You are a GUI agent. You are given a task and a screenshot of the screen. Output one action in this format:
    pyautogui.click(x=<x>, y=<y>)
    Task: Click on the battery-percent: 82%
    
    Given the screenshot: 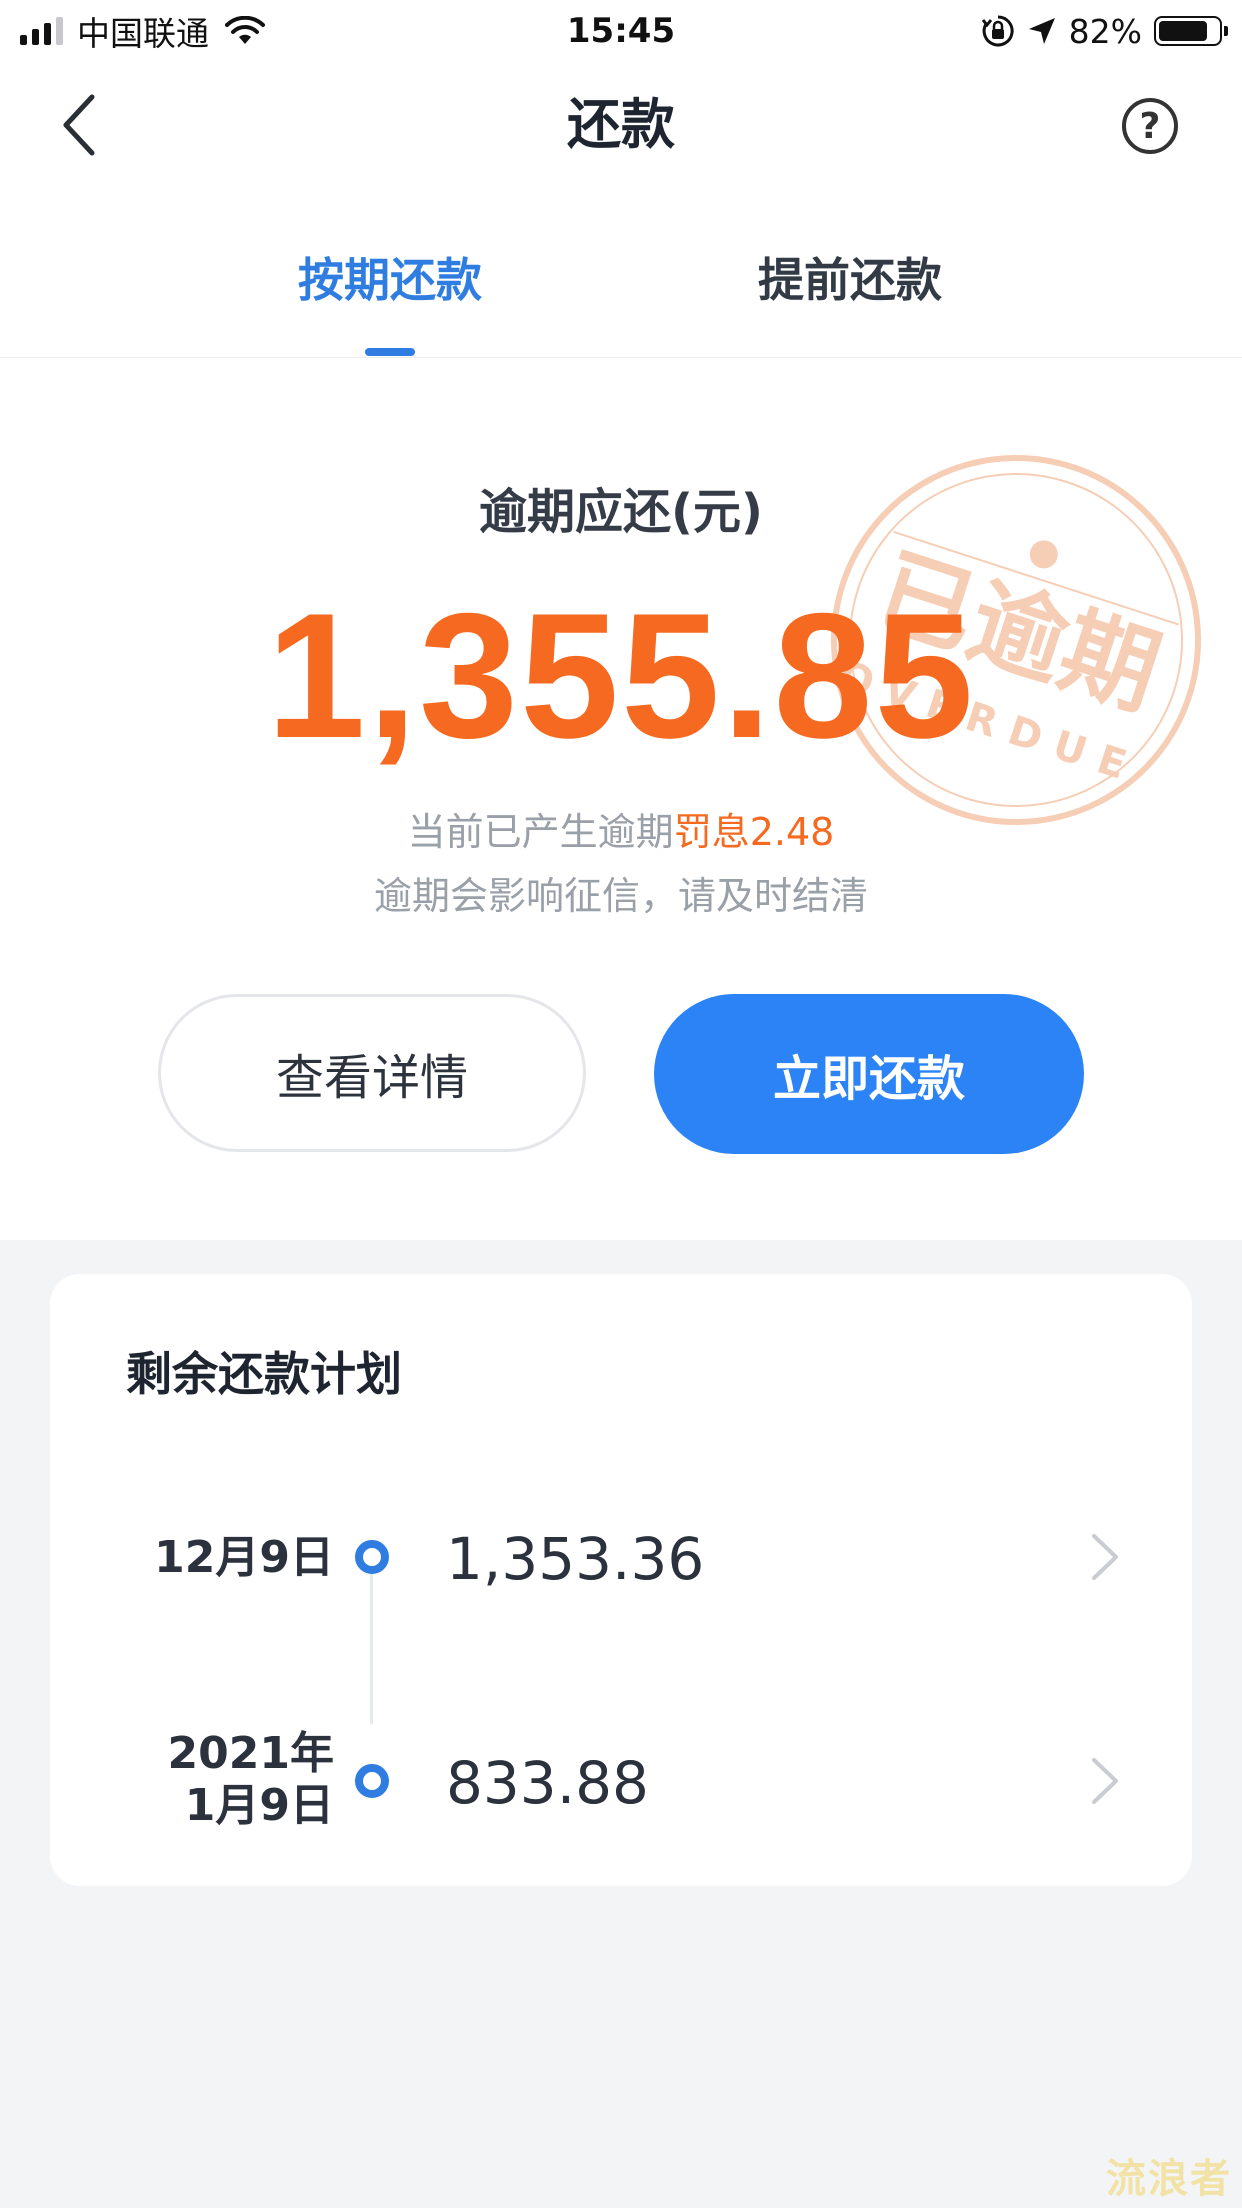 What is the action you would take?
    pyautogui.click(x=1105, y=31)
    